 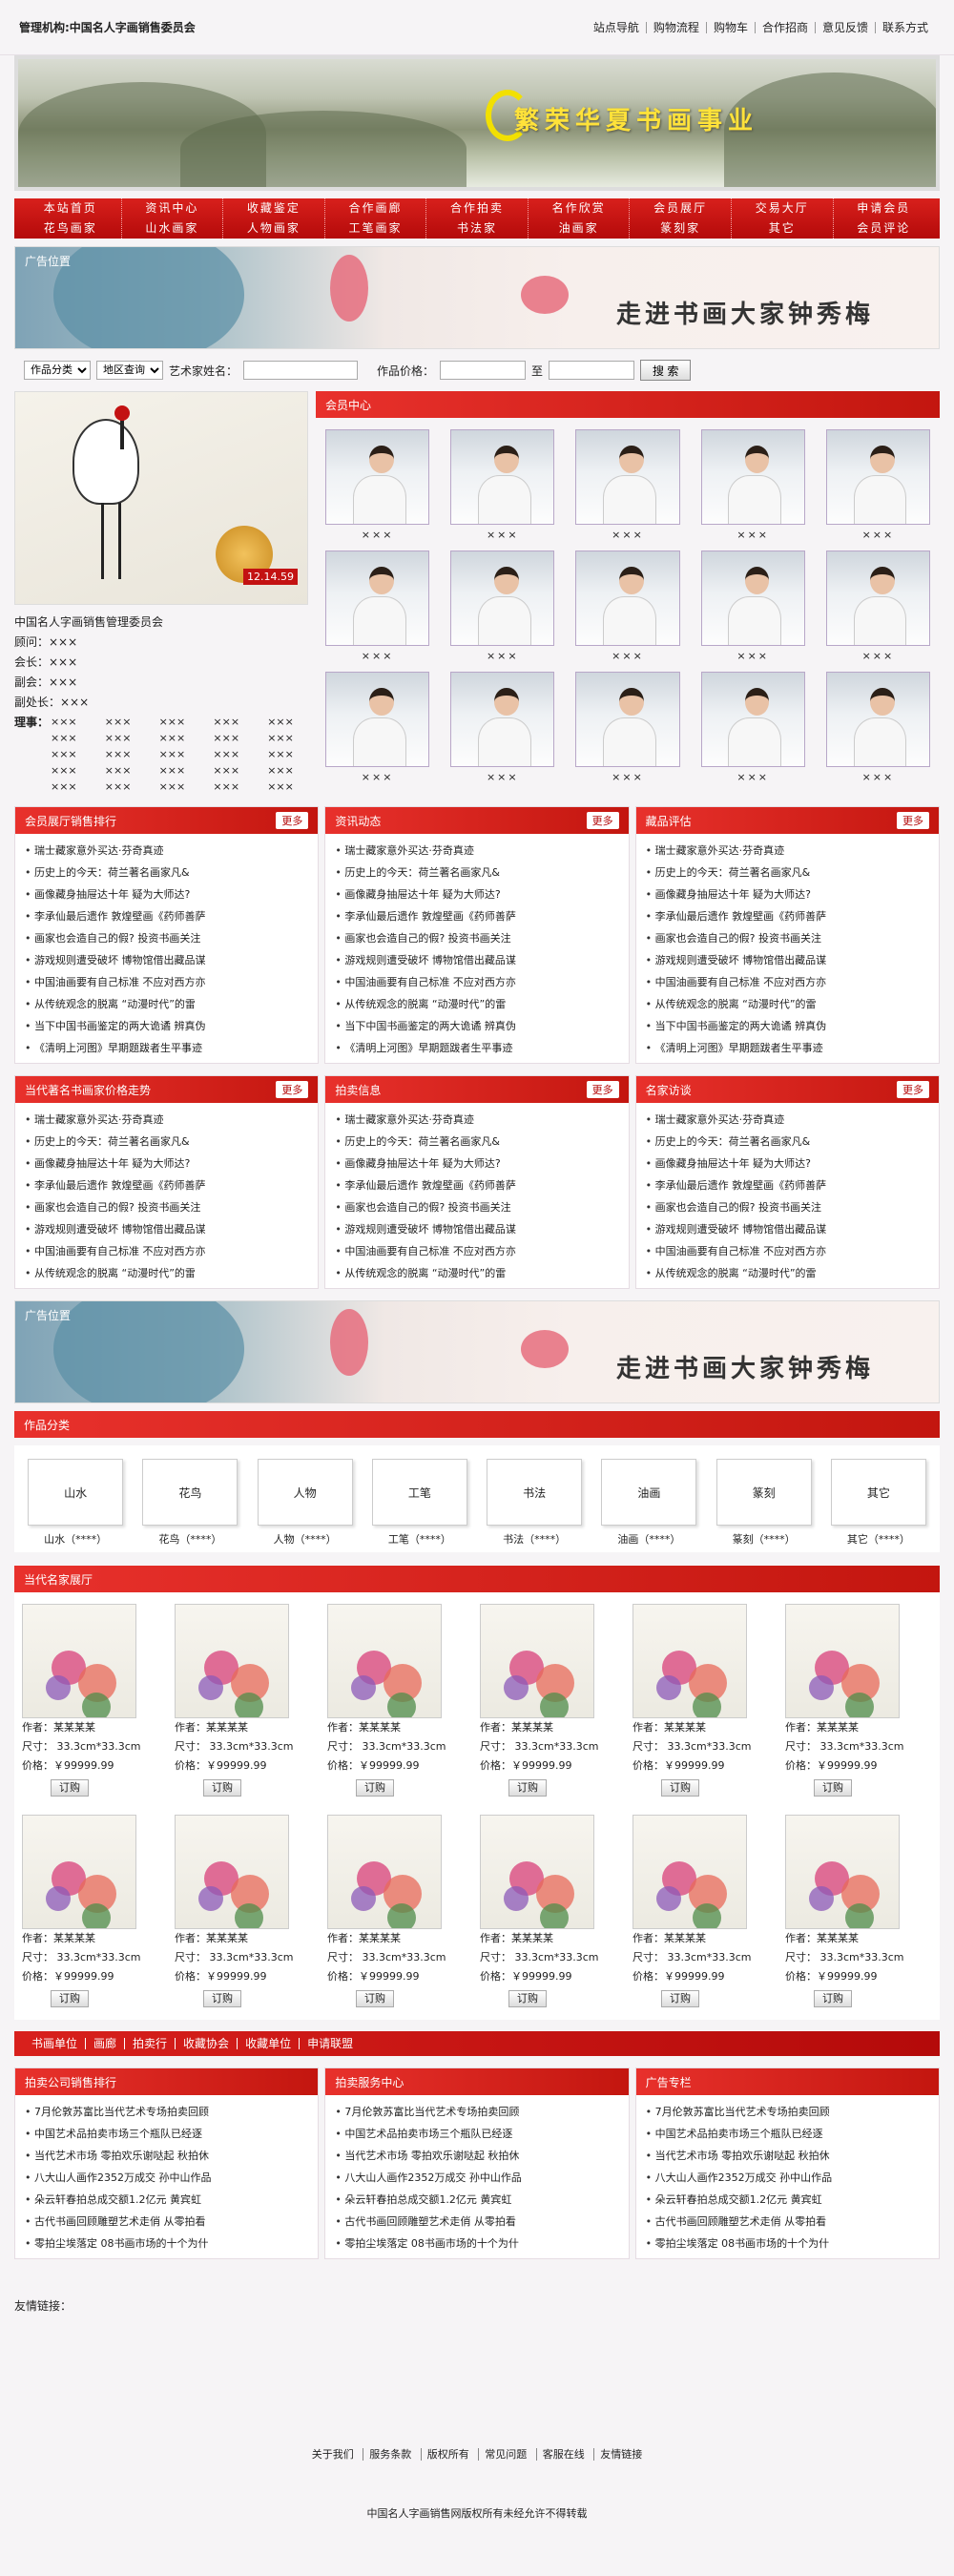 I want to click on news-item: 八大山人画作2352万成交 孙中山作品, so click(x=478, y=2178).